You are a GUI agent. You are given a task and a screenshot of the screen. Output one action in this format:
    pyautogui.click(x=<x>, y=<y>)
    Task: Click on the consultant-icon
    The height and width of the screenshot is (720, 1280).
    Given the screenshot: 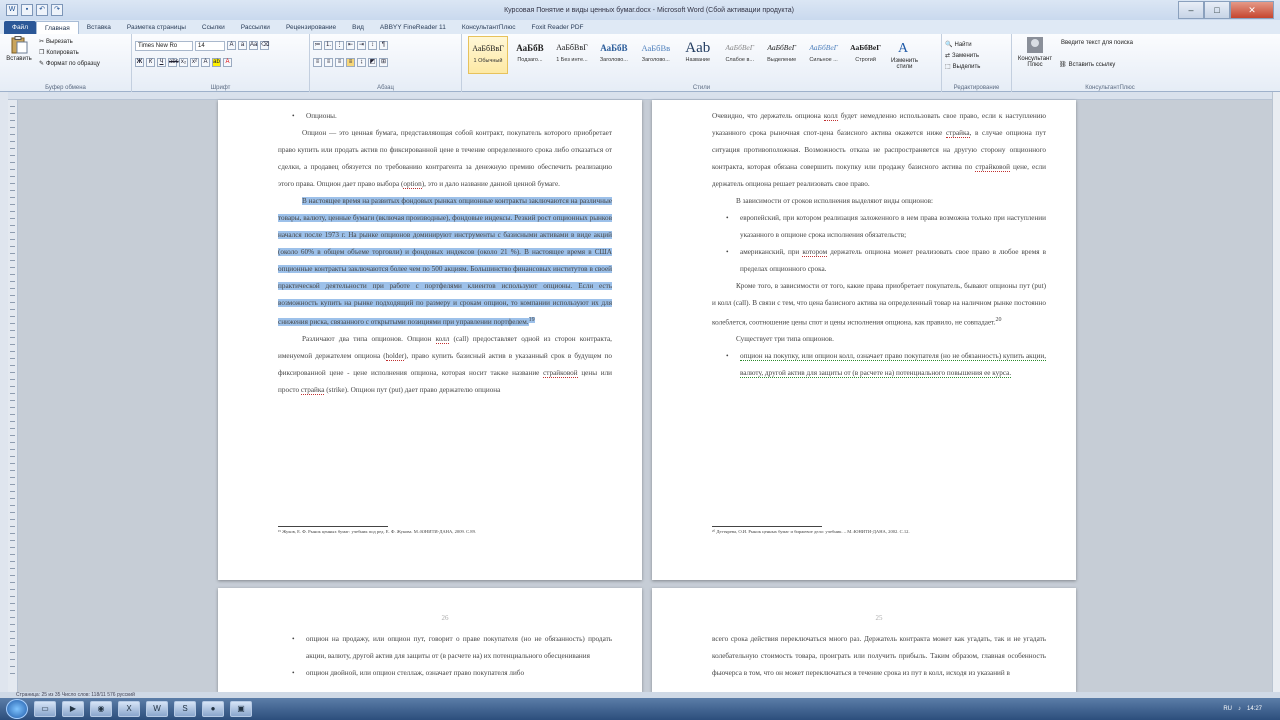 What is the action you would take?
    pyautogui.click(x=1035, y=45)
    